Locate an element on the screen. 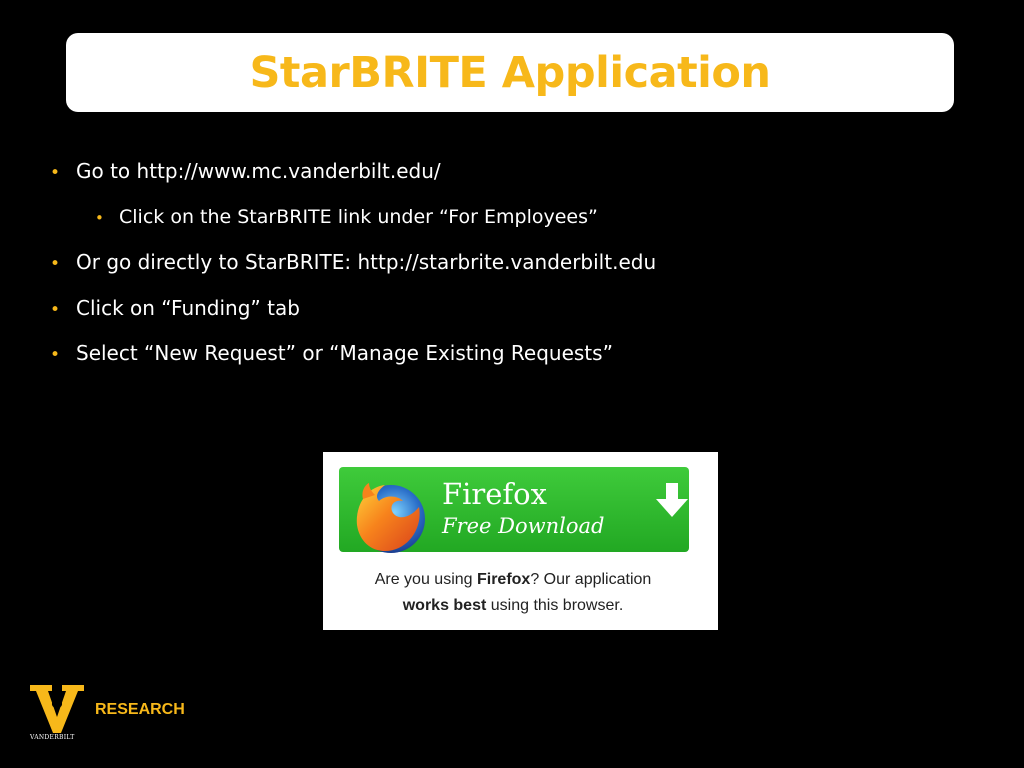 The image size is (1024, 768). vanderbilt-wordmark: VANDERBILT is located at coordinates (52, 737).